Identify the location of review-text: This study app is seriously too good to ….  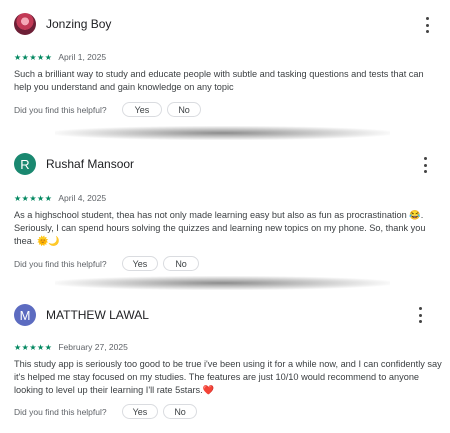
(228, 377).